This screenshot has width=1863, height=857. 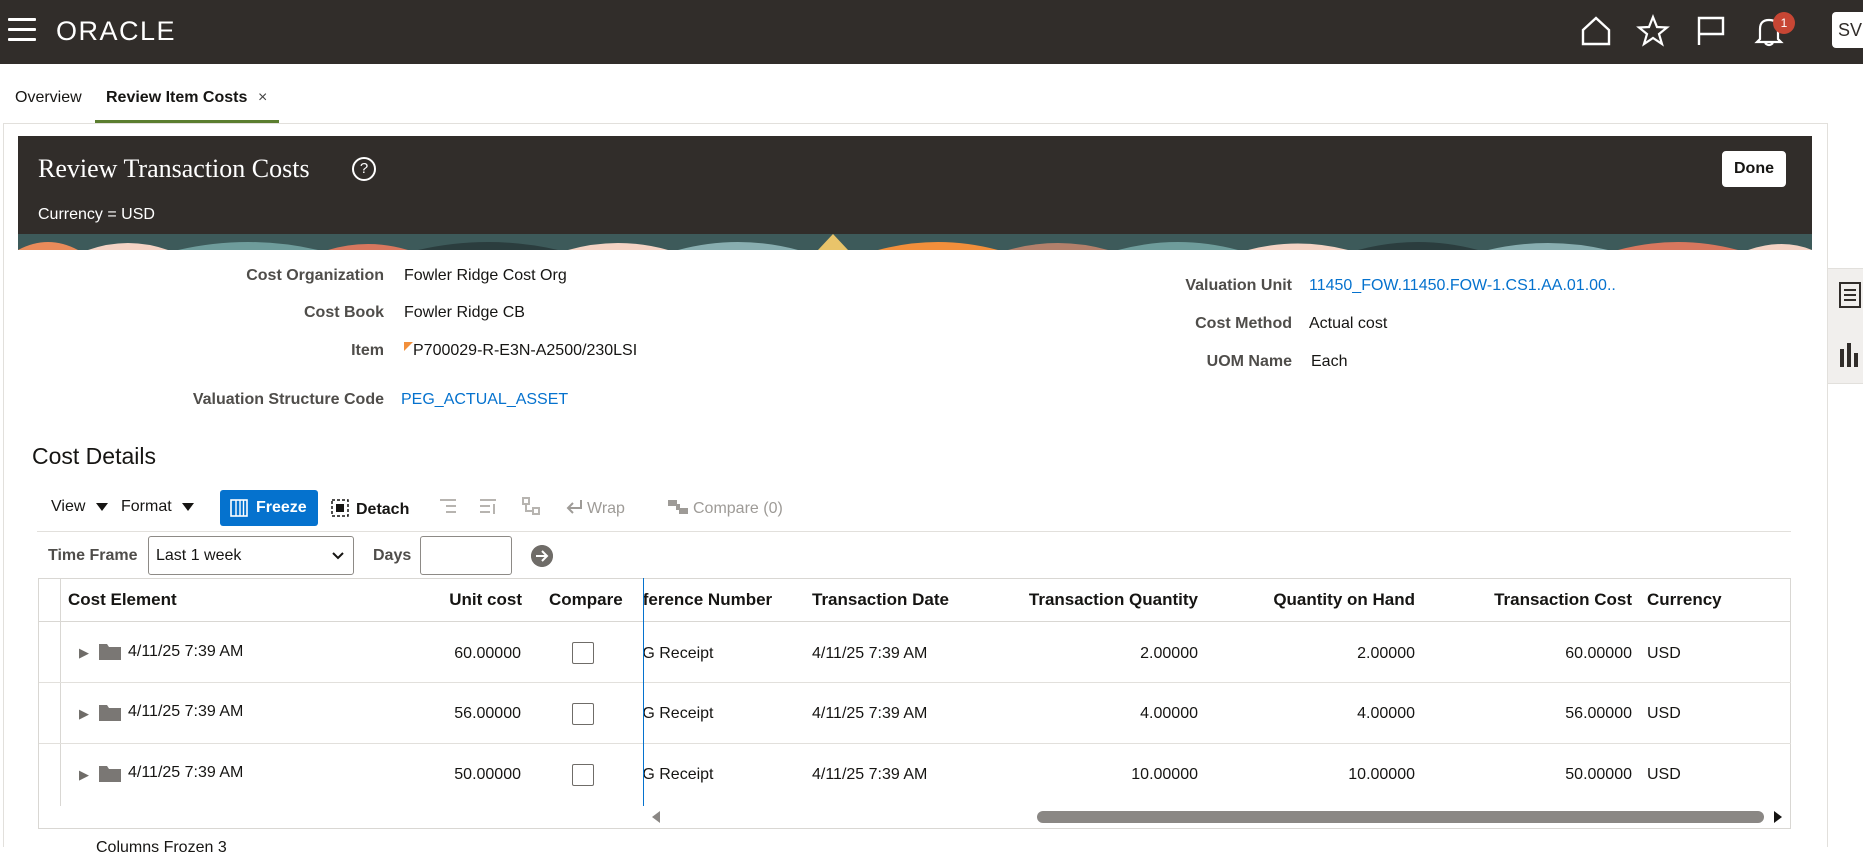 What do you see at coordinates (49, 692) in the screenshot?
I see `row-header-column` at bounding box center [49, 692].